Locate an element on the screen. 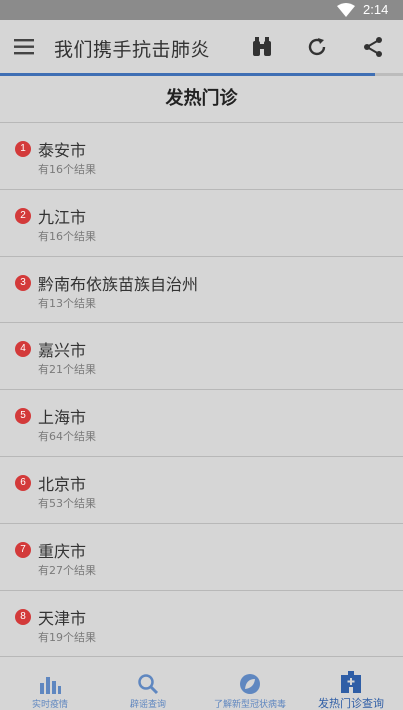 The image size is (403, 710). list-item: 4 嘉兴市 有21个结果 is located at coordinates (201, 357).